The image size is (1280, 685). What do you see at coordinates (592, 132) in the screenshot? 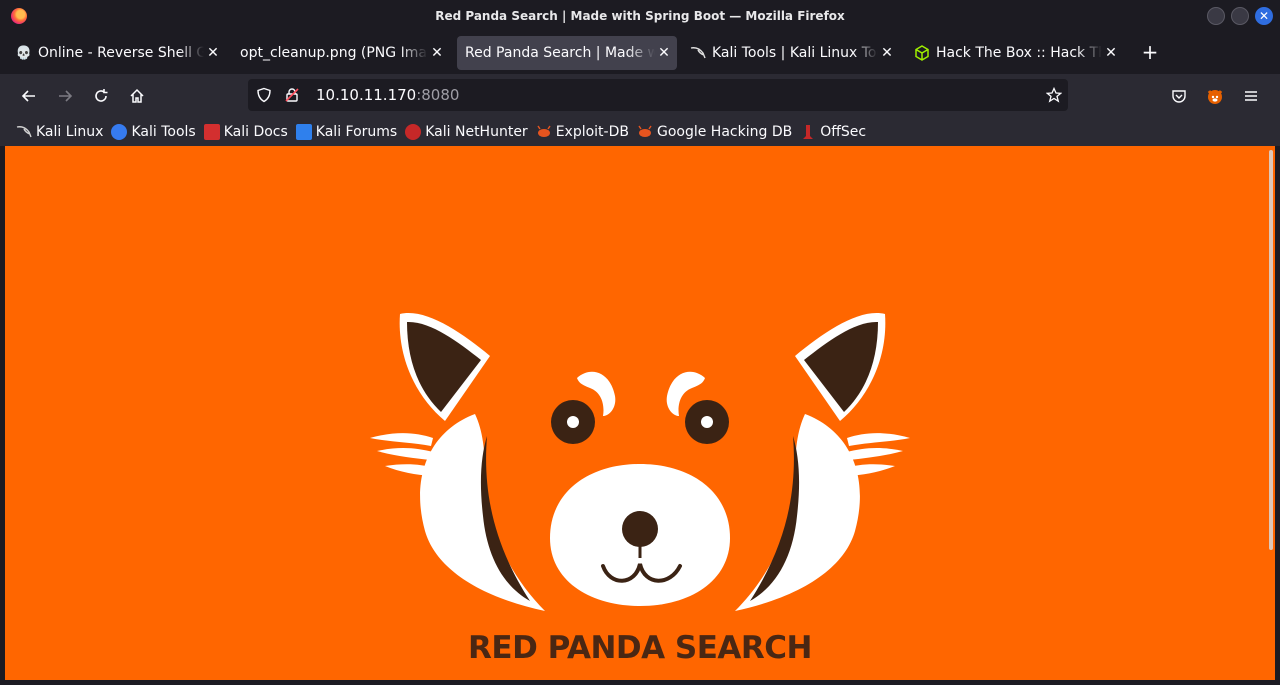
I see `bookmark-label: Exploit-DB` at bounding box center [592, 132].